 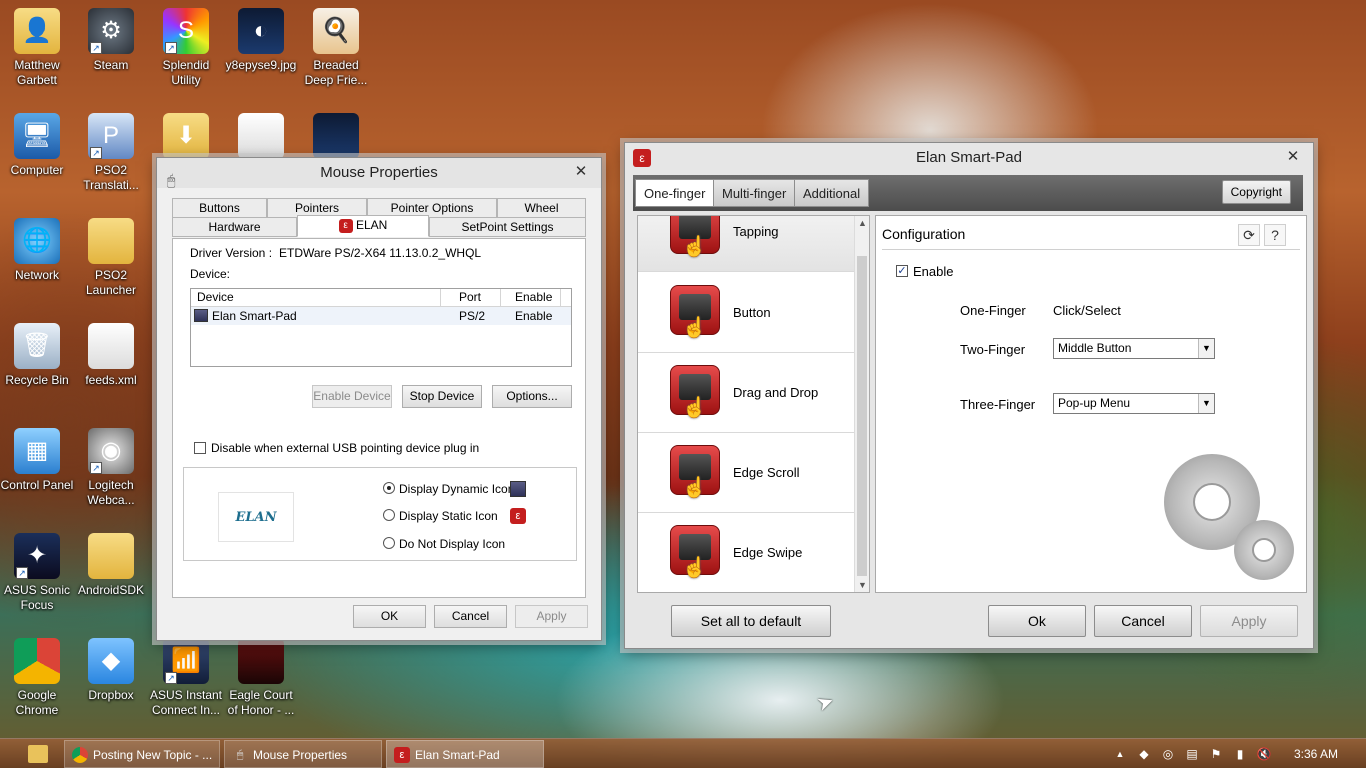 What do you see at coordinates (862, 416) in the screenshot?
I see `scrollbar-thumb` at bounding box center [862, 416].